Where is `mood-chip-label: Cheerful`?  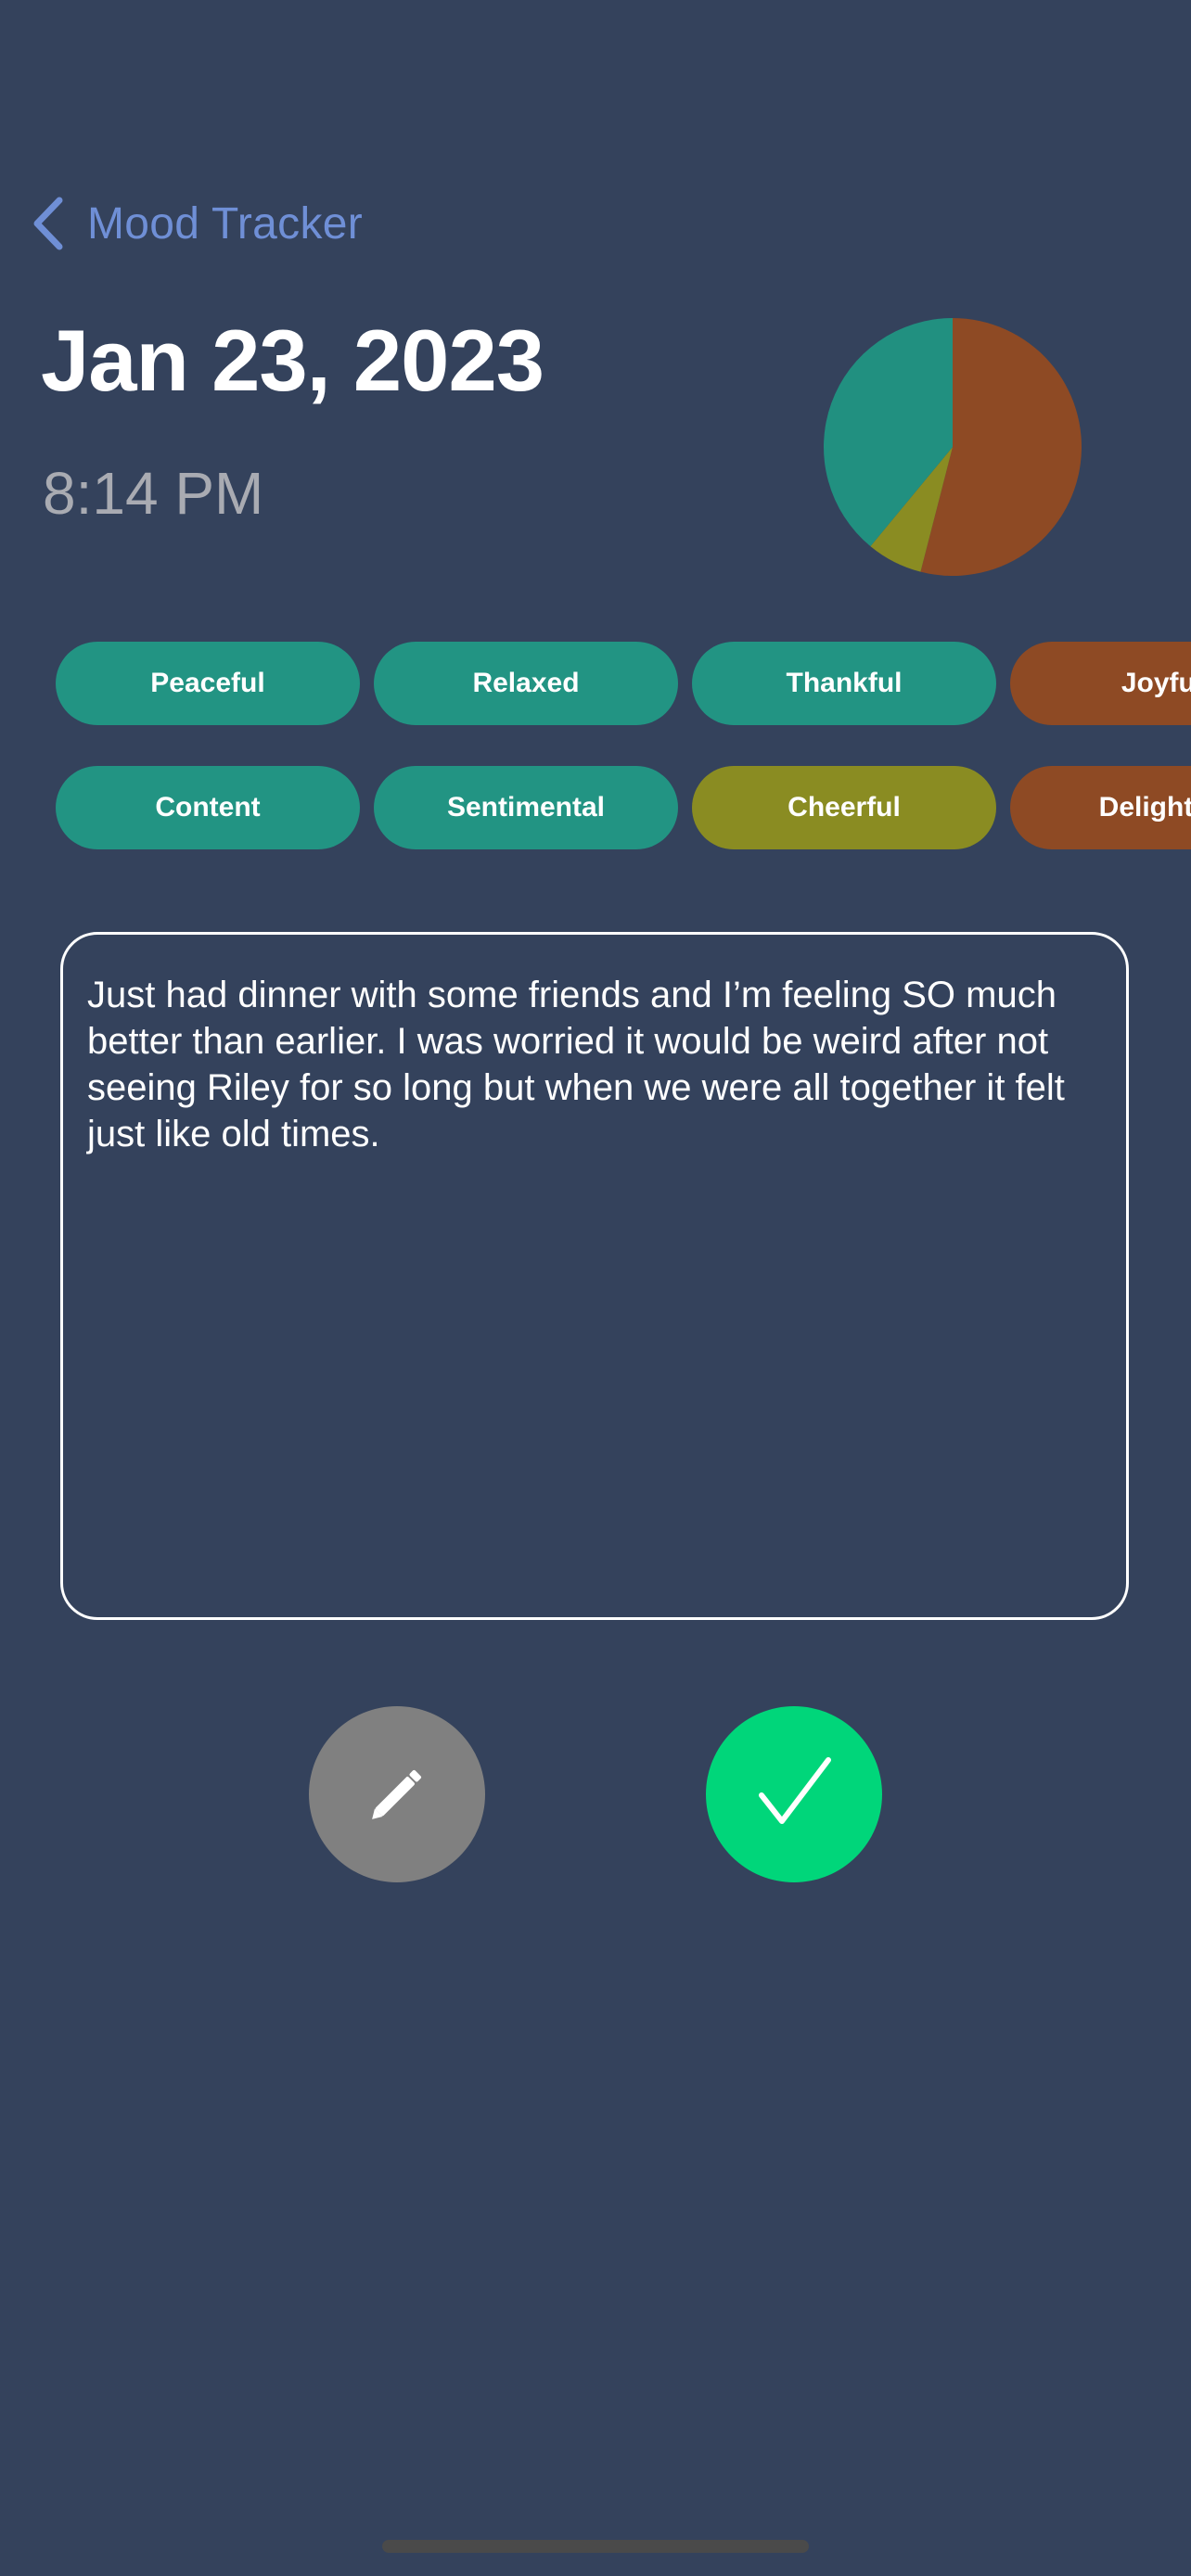
mood-chip-label: Cheerful is located at coordinates (844, 807).